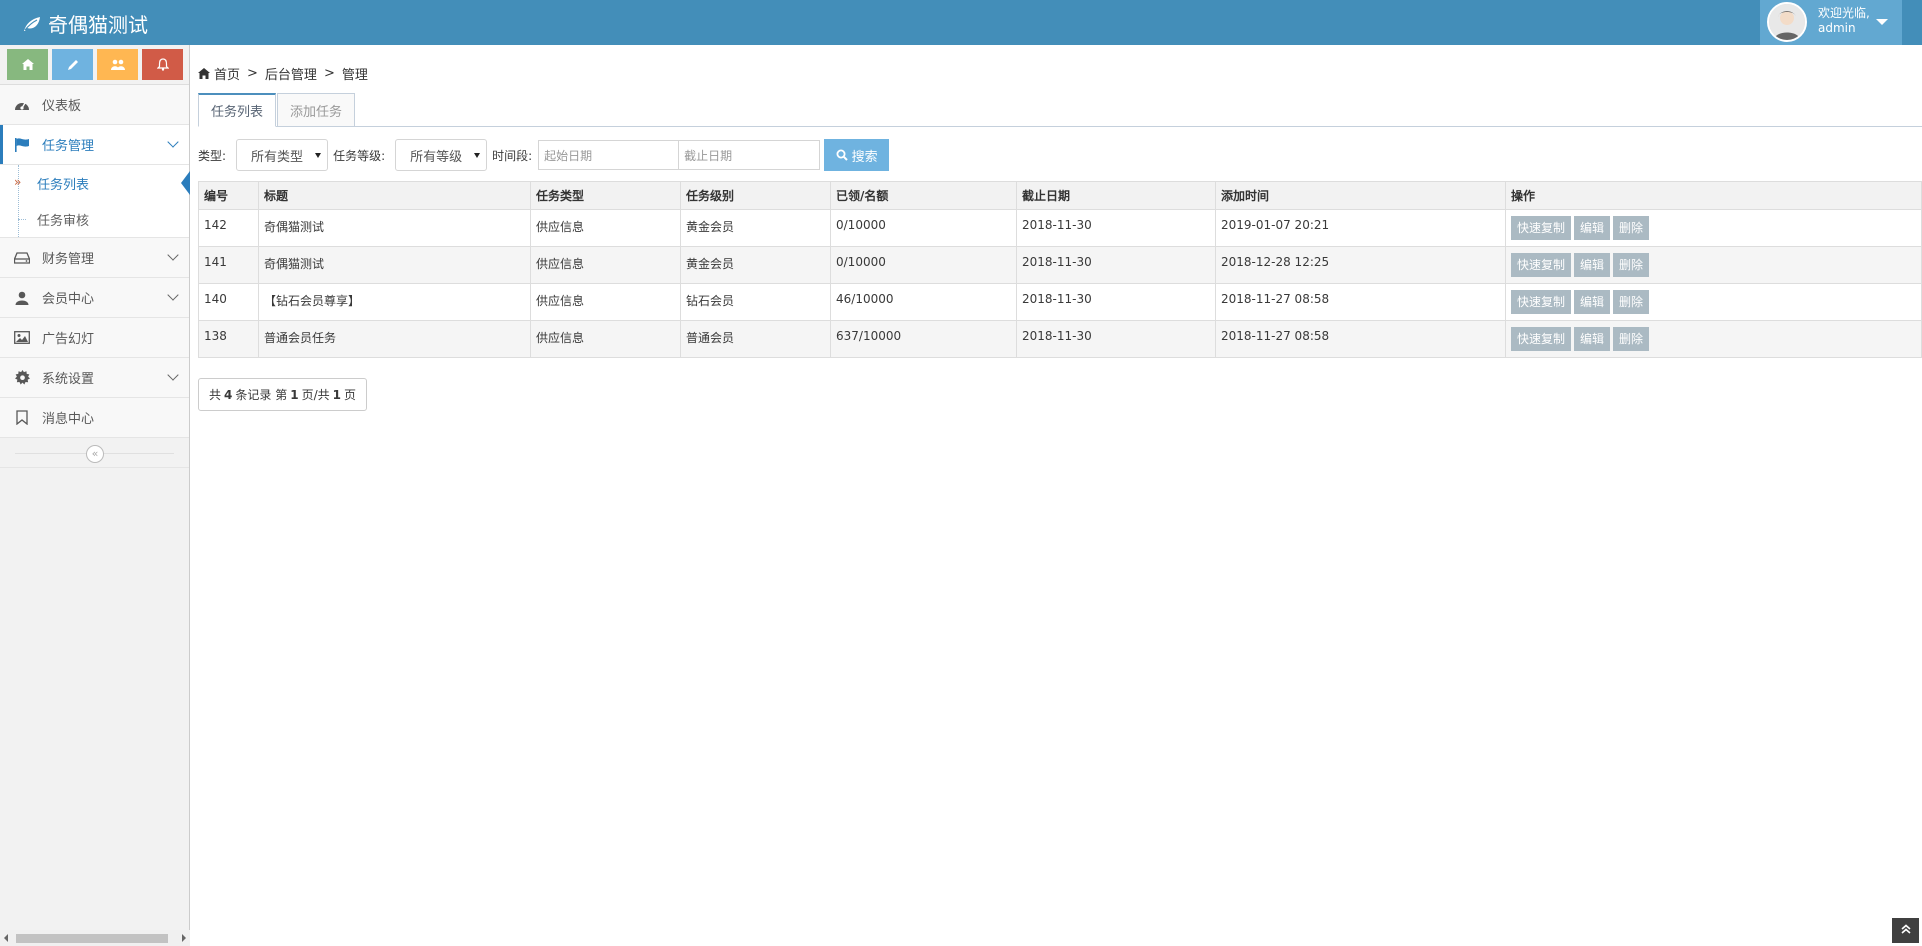 This screenshot has height=946, width=1922. I want to click on shortcut-notify-button, so click(162, 64).